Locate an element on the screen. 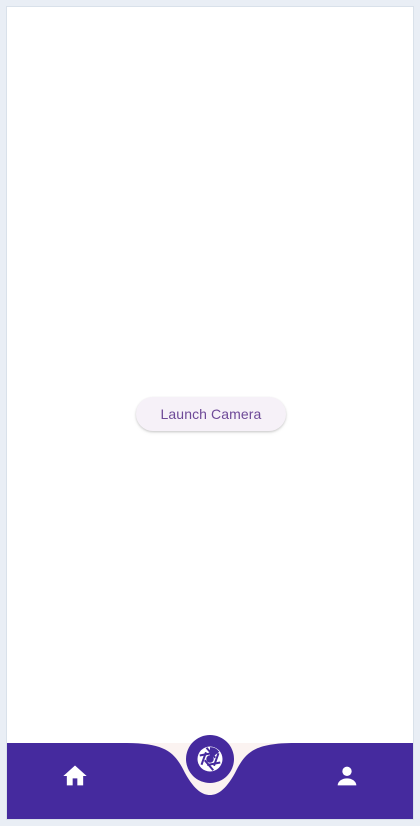 This screenshot has height=826, width=420. camera-shutter-button is located at coordinates (210, 759).